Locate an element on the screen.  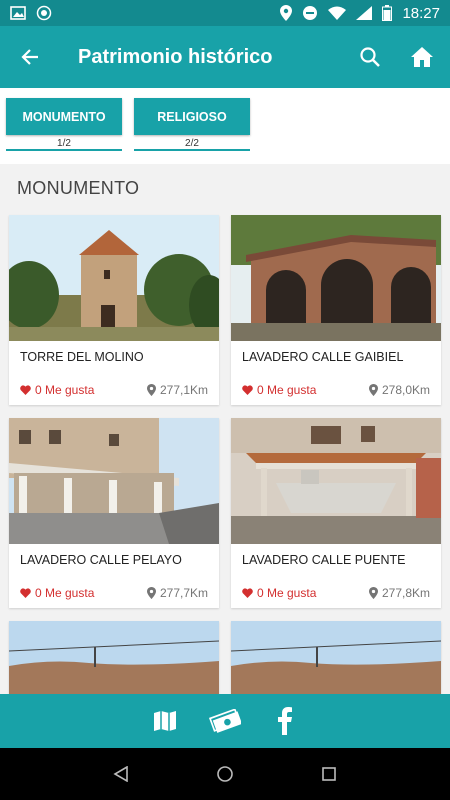
map-icon is located at coordinates (165, 721).